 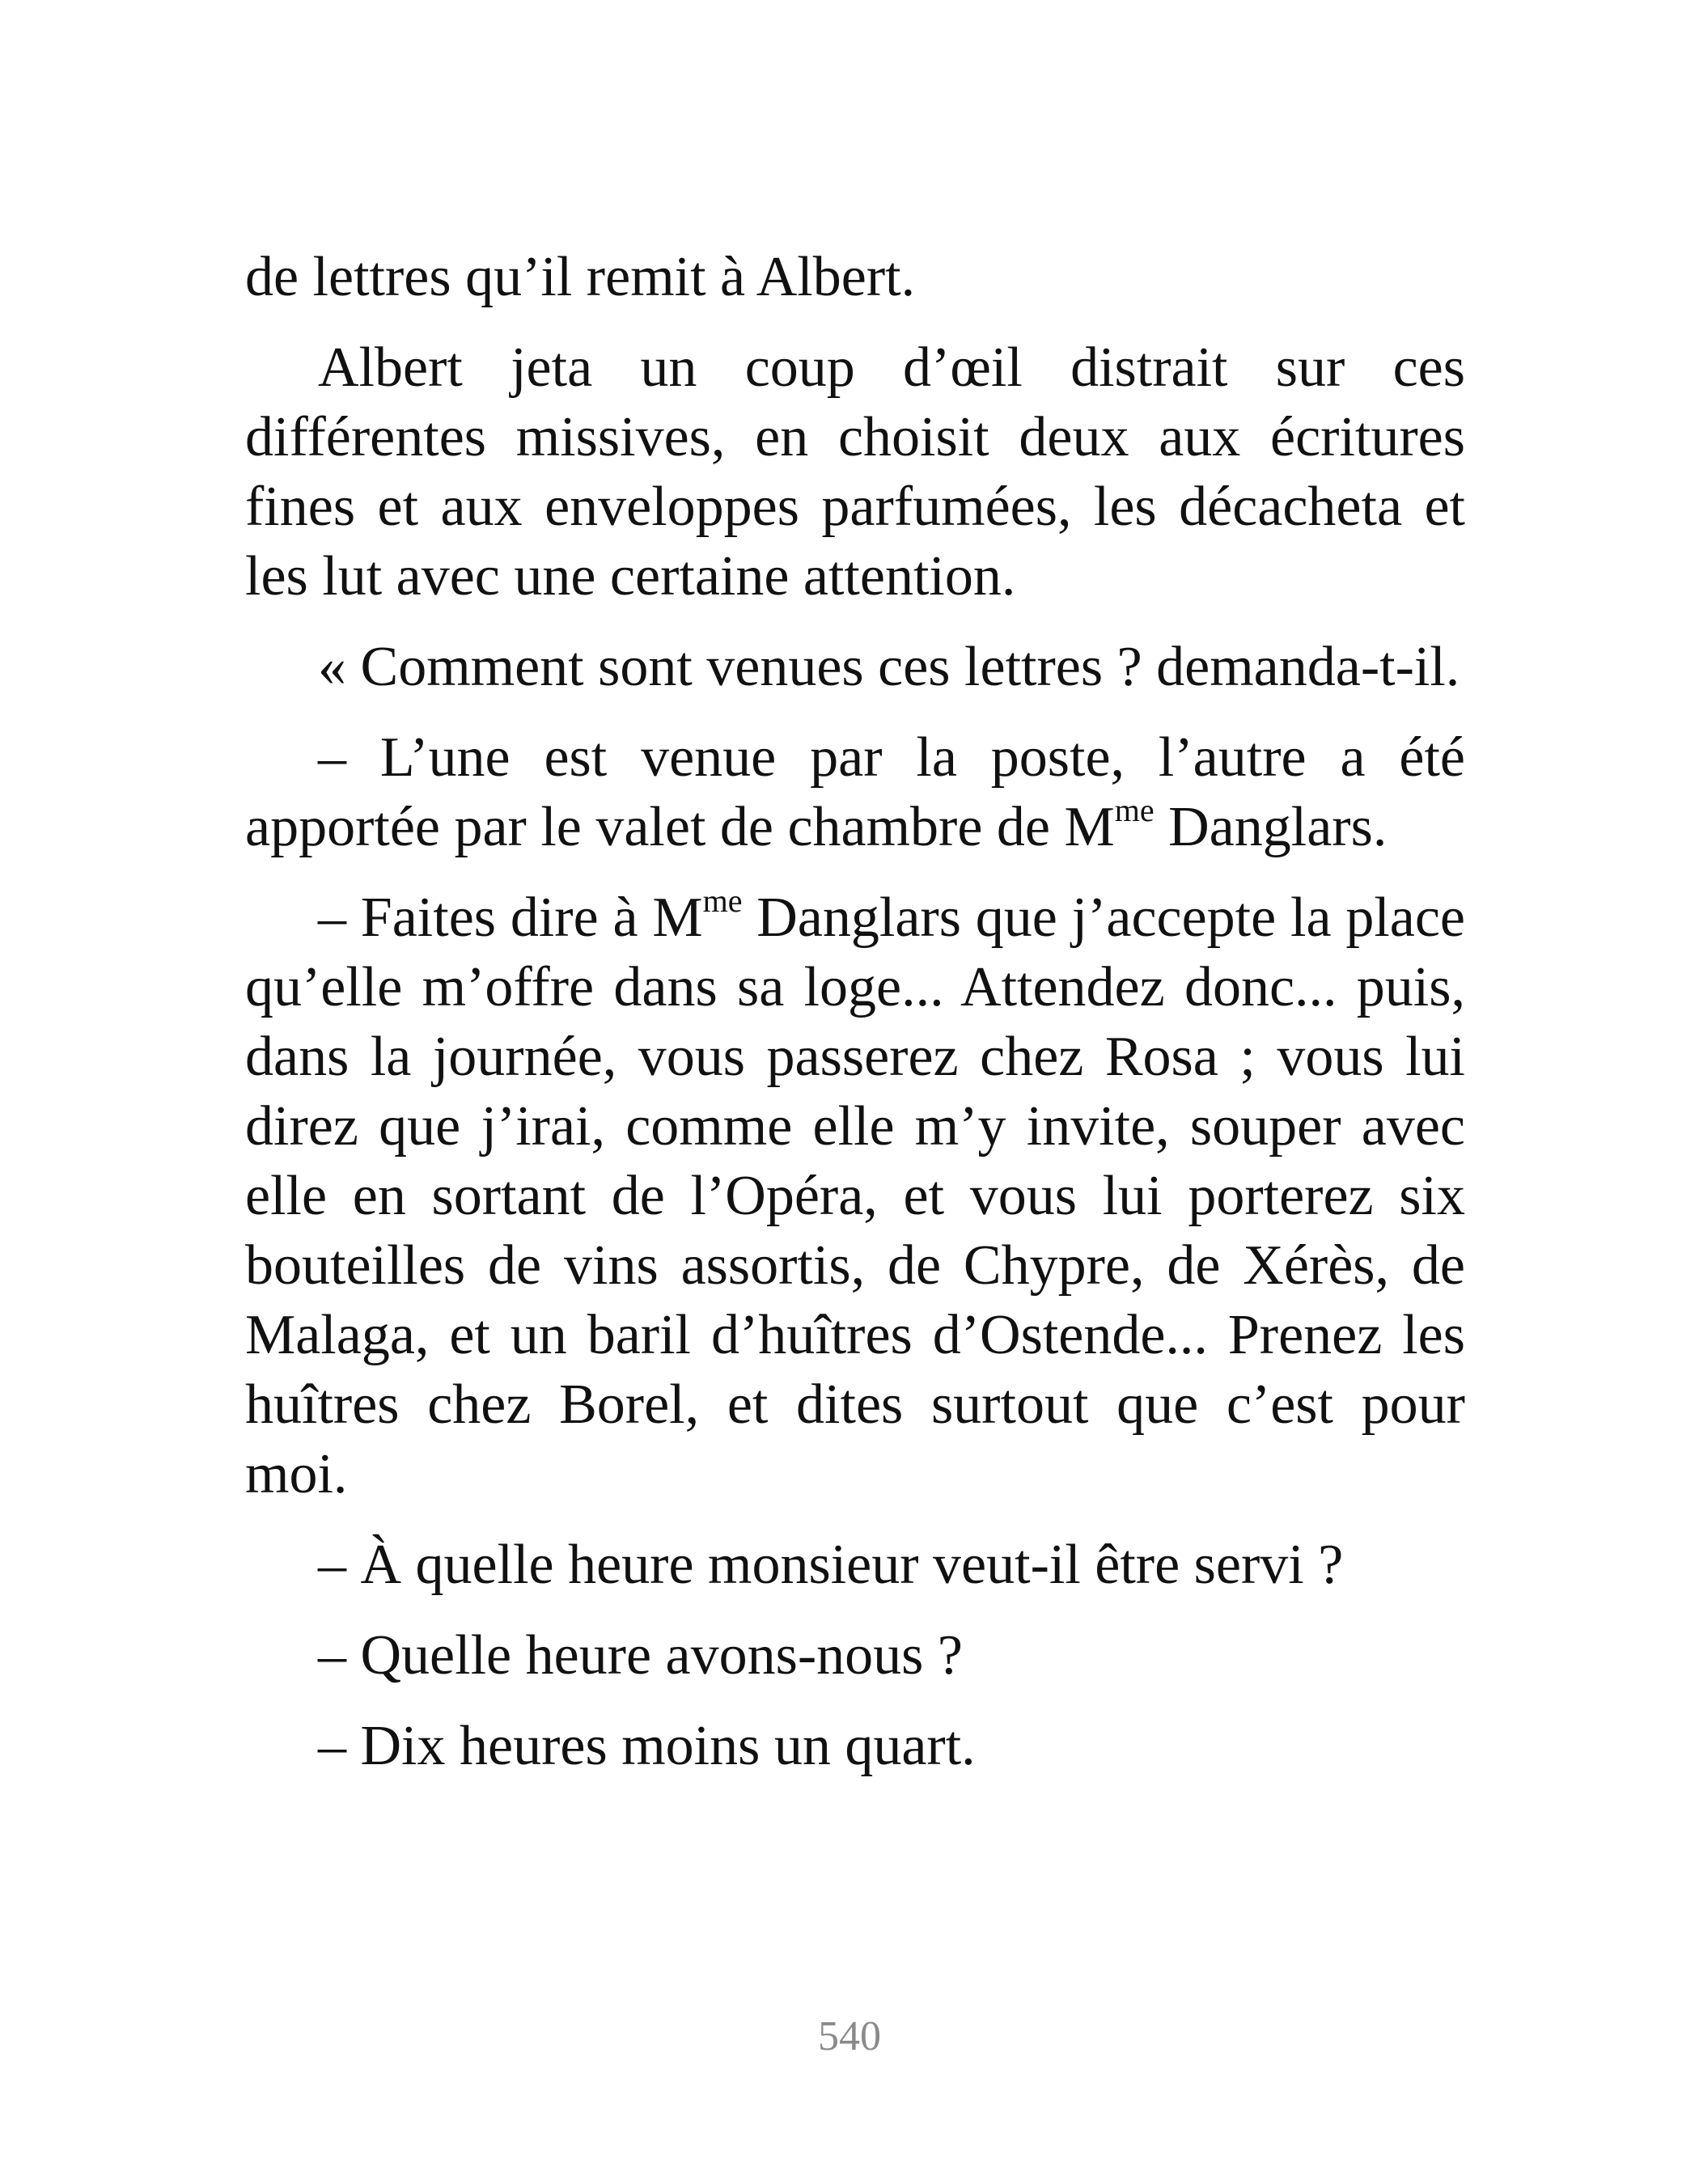 What do you see at coordinates (580, 277) in the screenshot?
I see `paragraph-continuation: de lettres qu’il remit à Albert.` at bounding box center [580, 277].